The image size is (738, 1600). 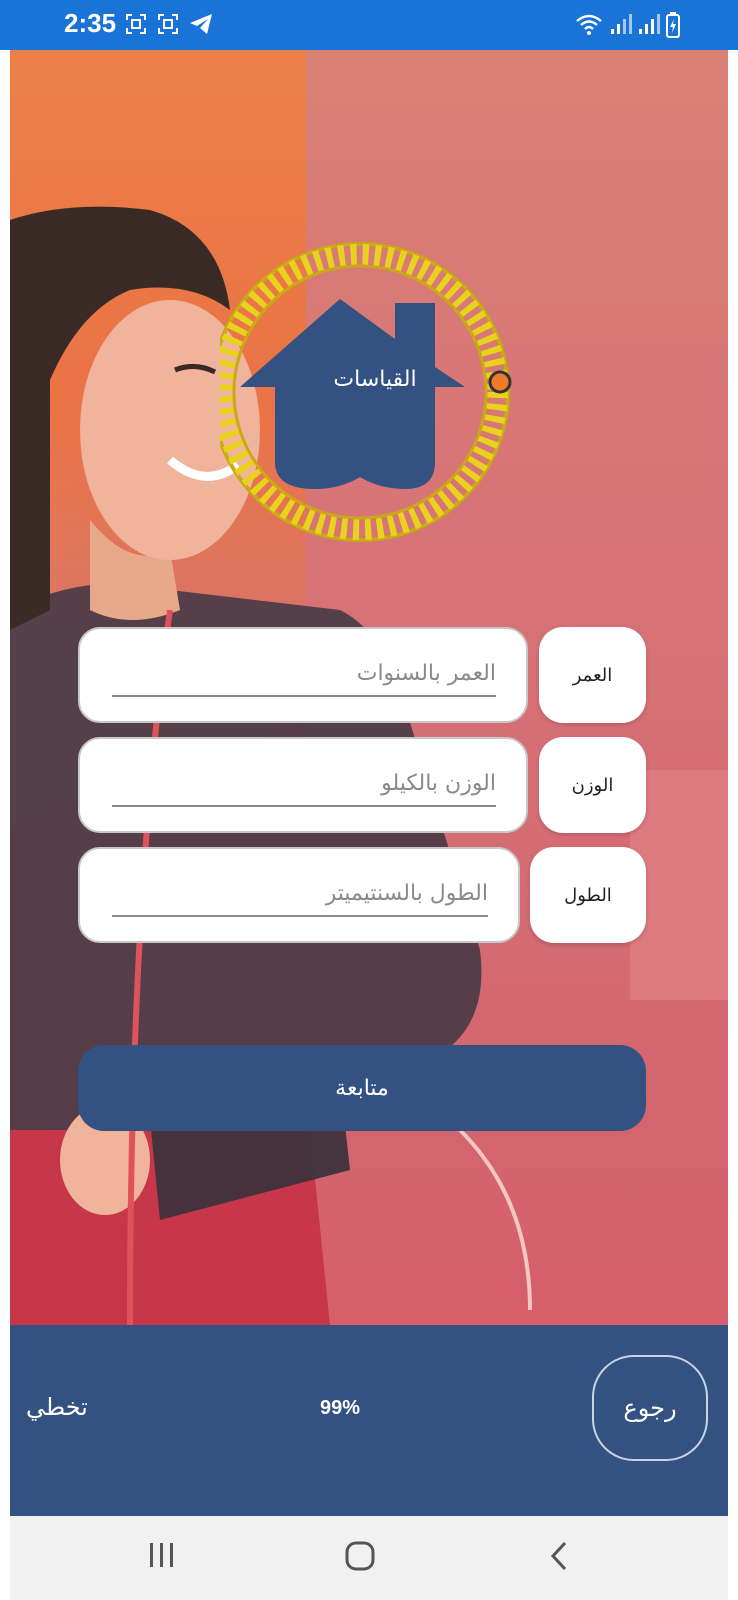 I want to click on recent-apps-icon, so click(x=162, y=1555).